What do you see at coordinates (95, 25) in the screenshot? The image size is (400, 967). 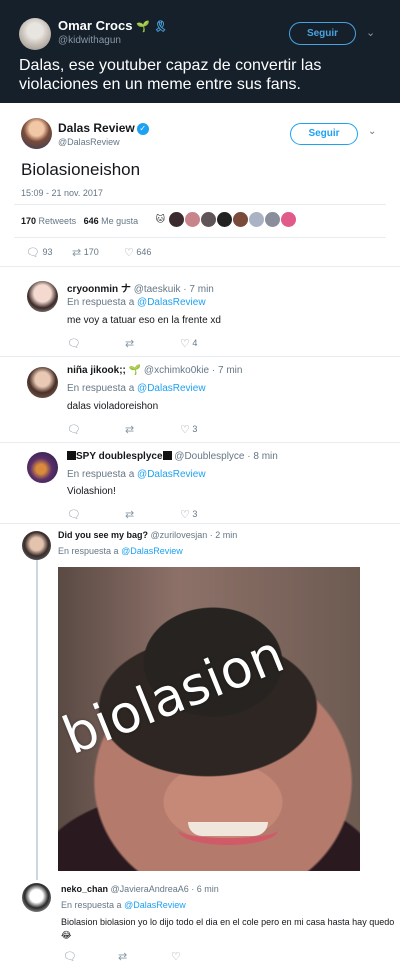 I see `user-name-label: Omar Crocs` at bounding box center [95, 25].